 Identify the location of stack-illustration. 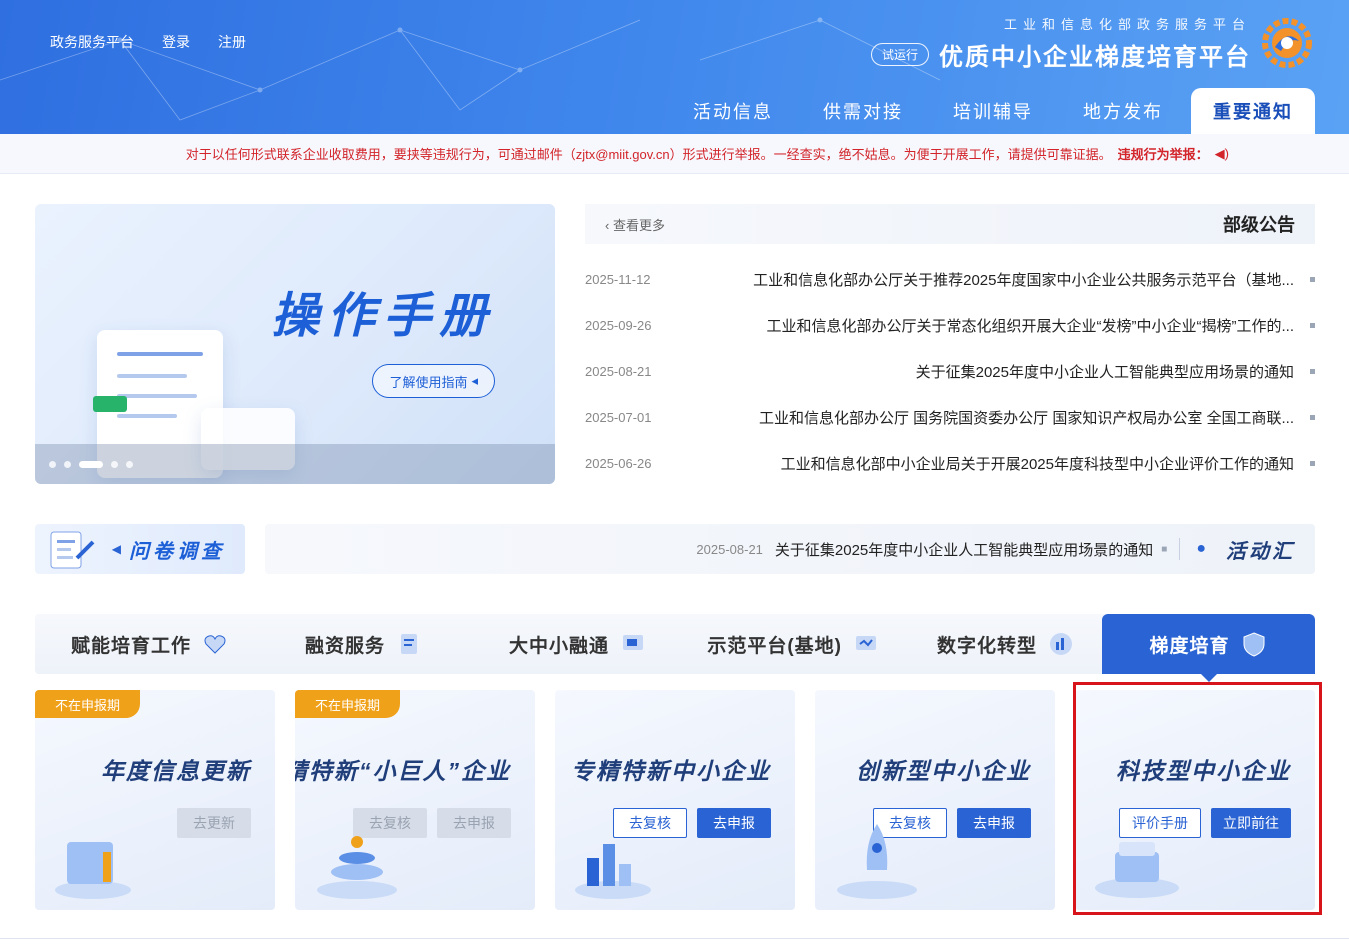
(357, 867).